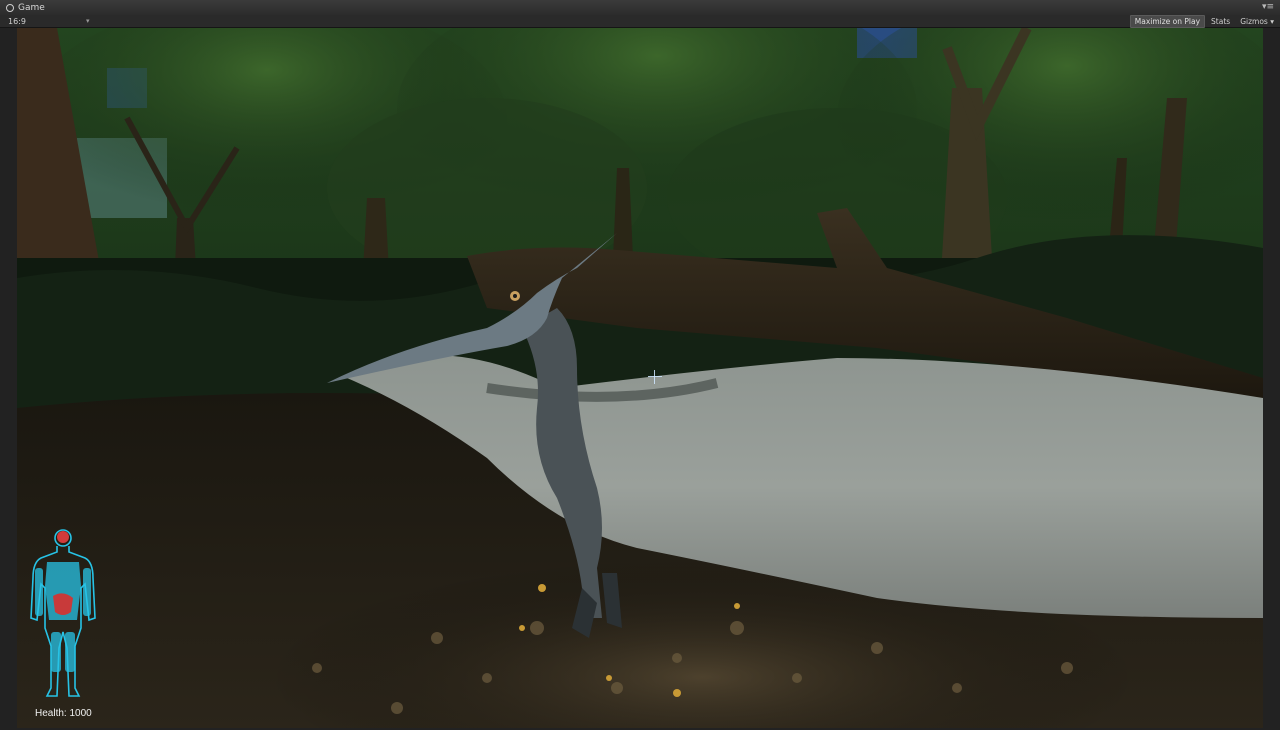 The height and width of the screenshot is (730, 1280). I want to click on crosshair-icon, so click(655, 377).